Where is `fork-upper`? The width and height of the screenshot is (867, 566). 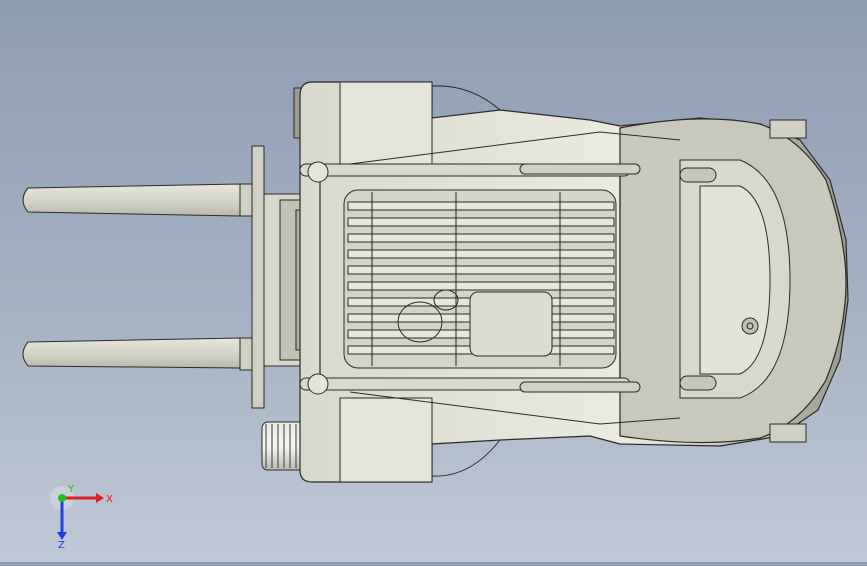
fork-upper is located at coordinates (143, 200).